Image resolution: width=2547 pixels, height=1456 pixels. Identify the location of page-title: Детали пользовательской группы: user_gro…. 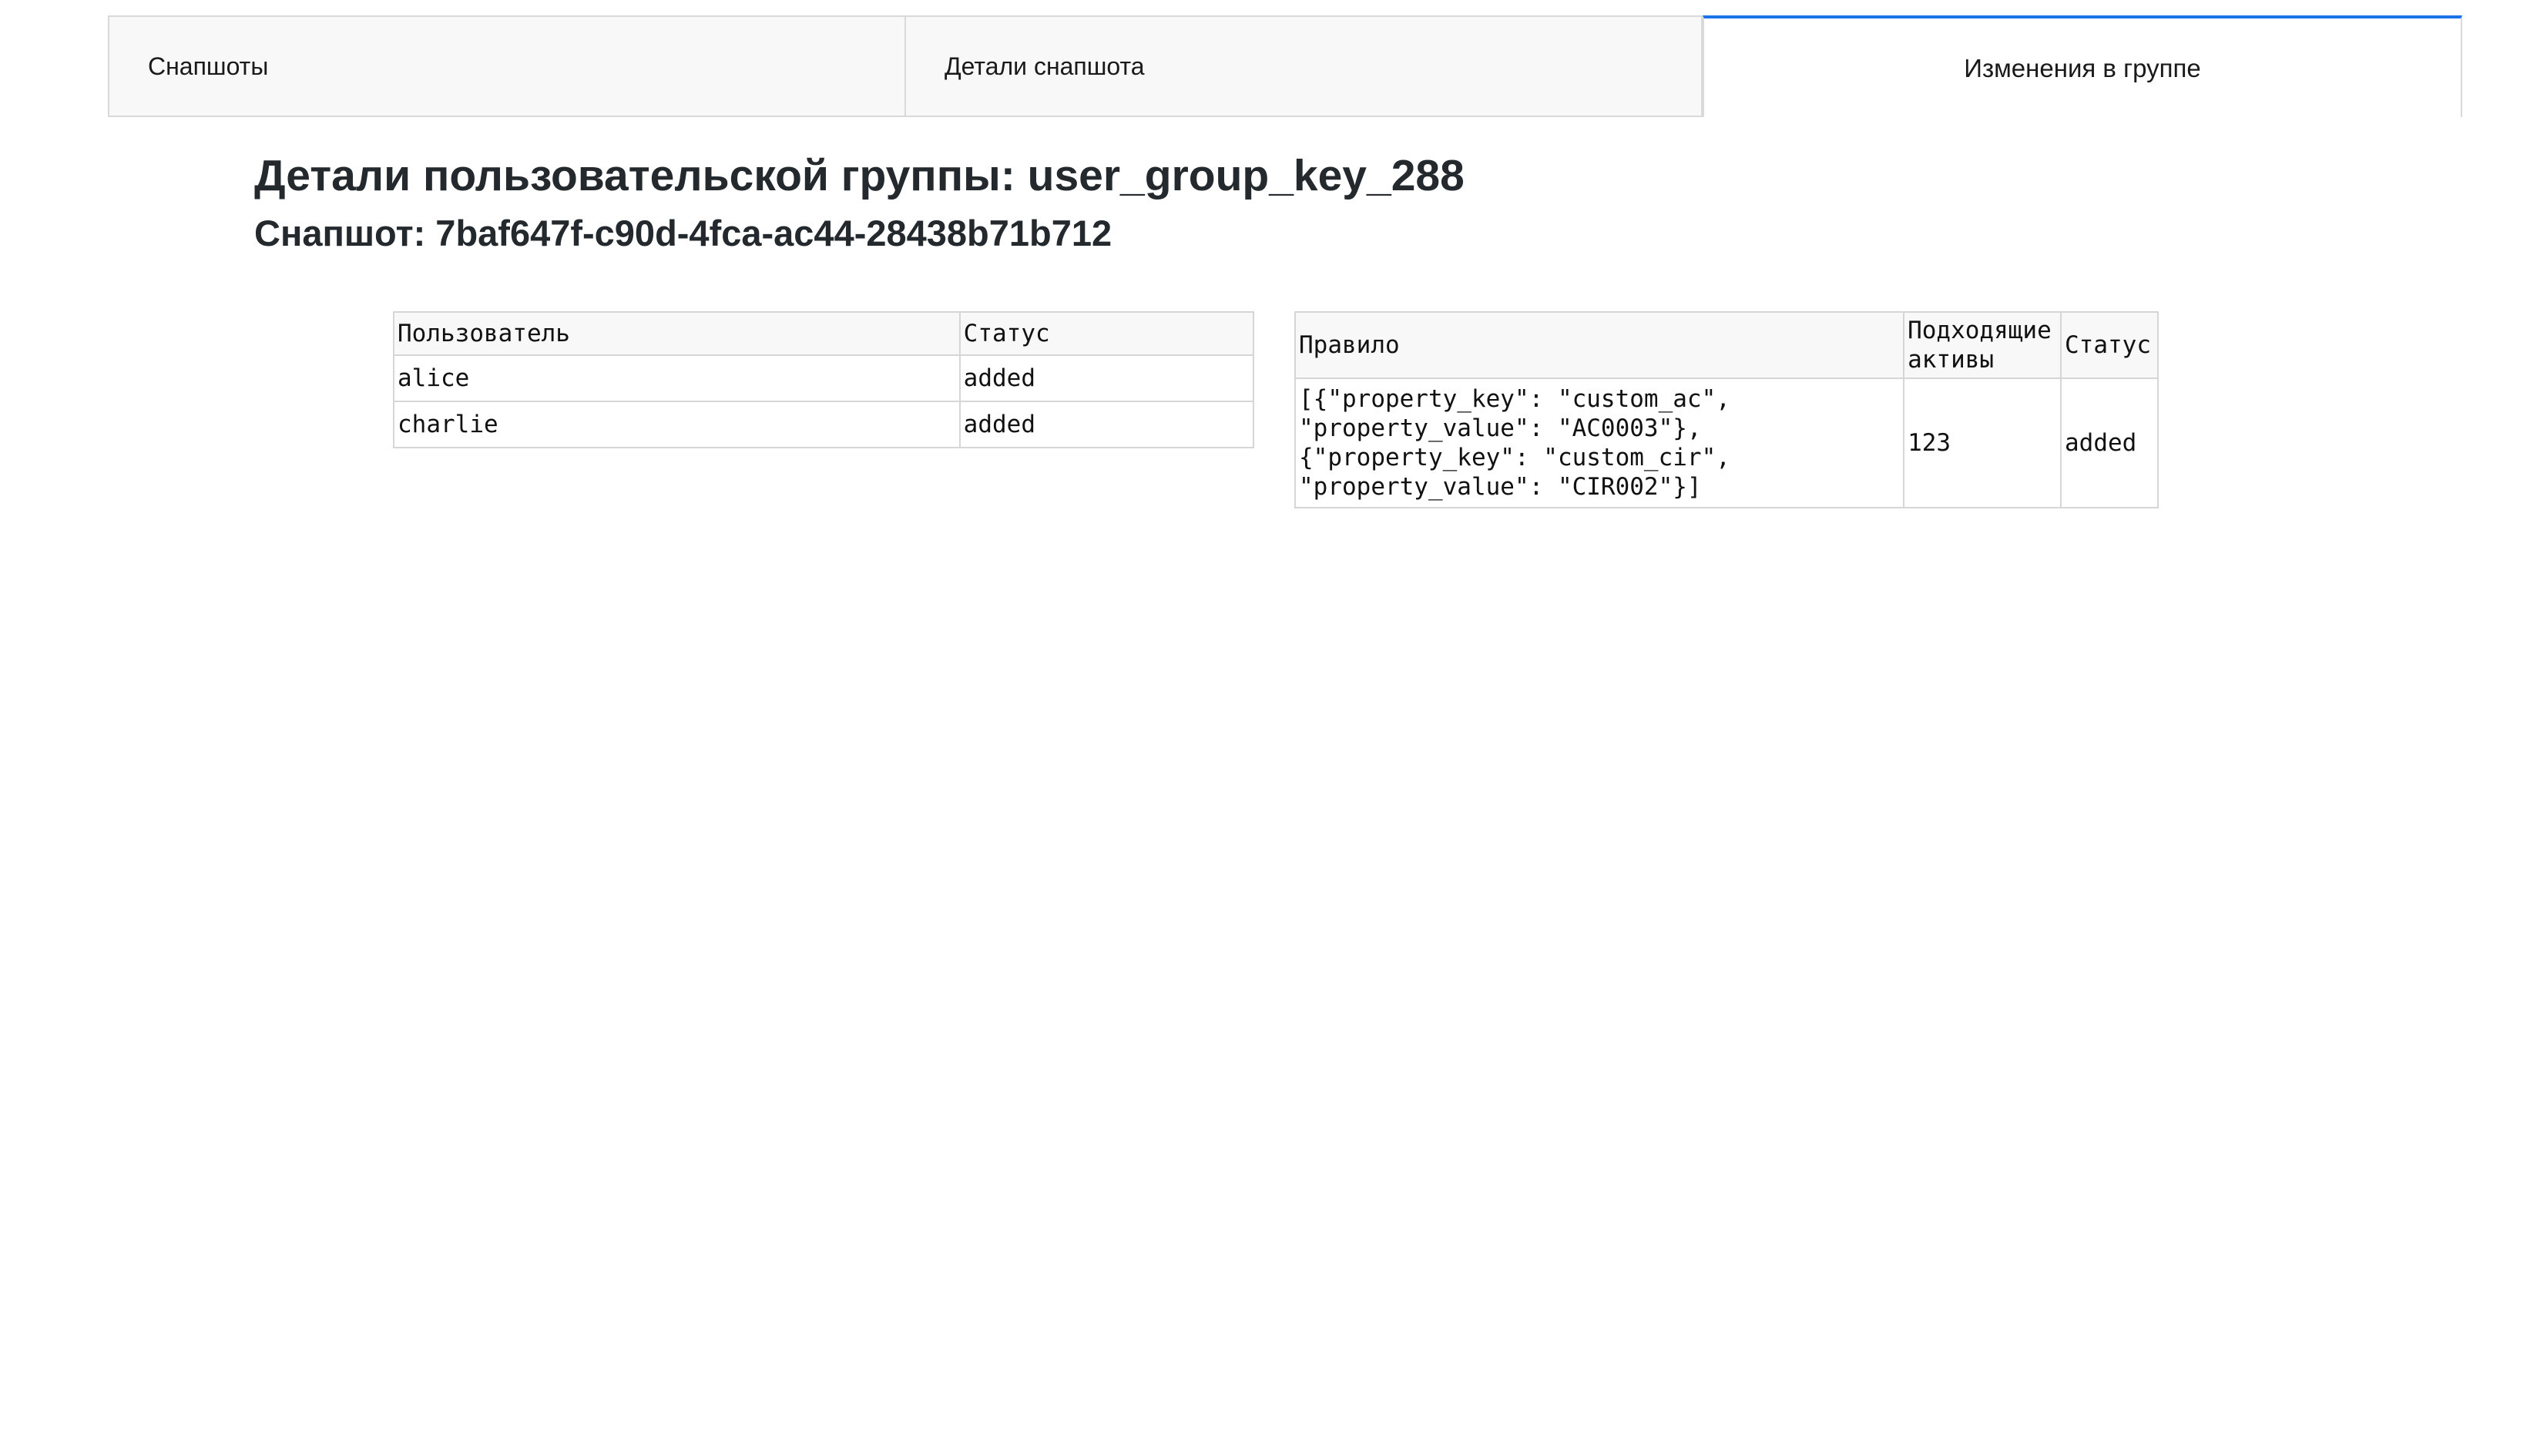
(859, 175).